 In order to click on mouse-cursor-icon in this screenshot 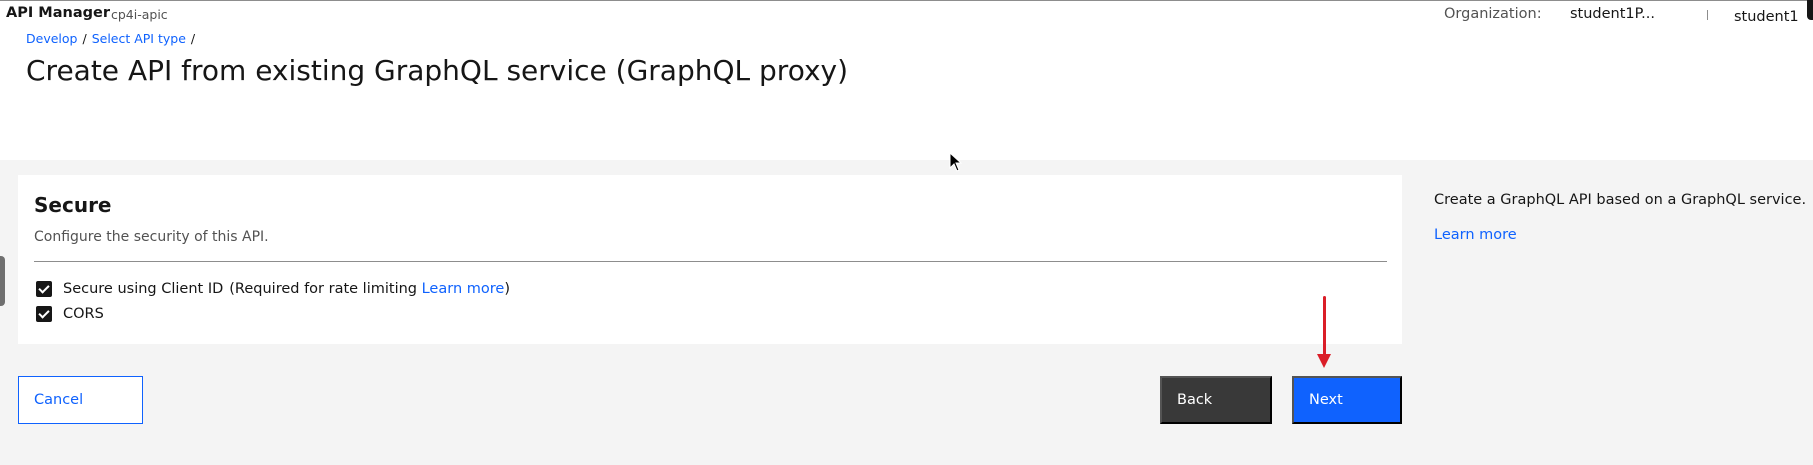, I will do `click(956, 162)`.